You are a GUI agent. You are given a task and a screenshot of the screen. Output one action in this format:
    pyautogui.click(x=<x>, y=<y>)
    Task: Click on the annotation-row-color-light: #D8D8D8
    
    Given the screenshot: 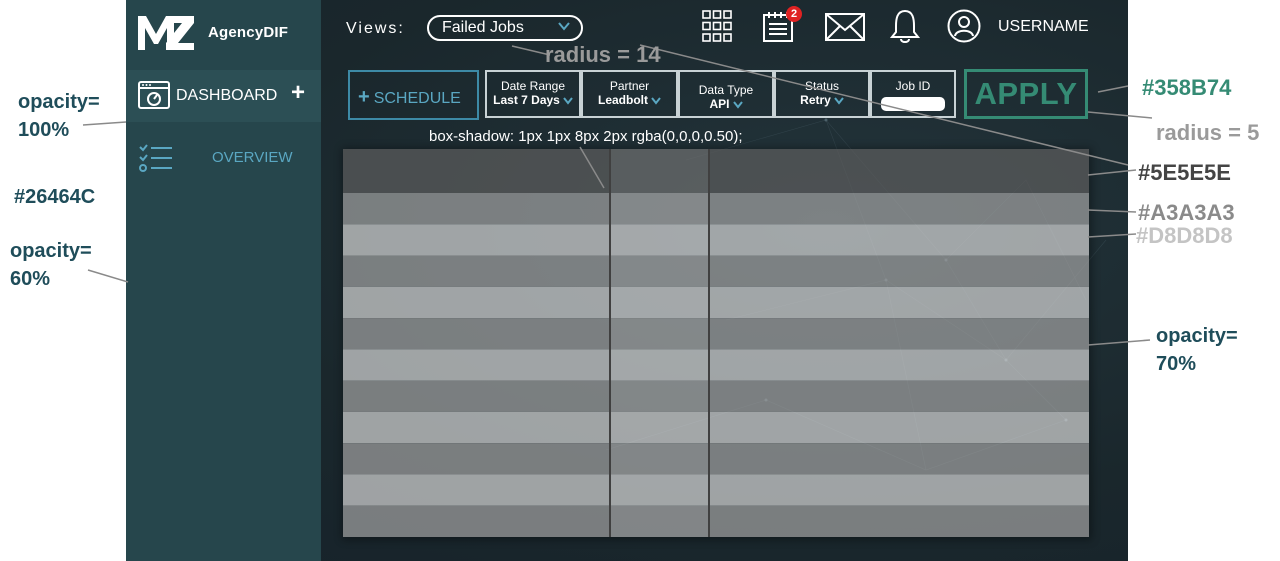 What is the action you would take?
    pyautogui.click(x=1184, y=235)
    